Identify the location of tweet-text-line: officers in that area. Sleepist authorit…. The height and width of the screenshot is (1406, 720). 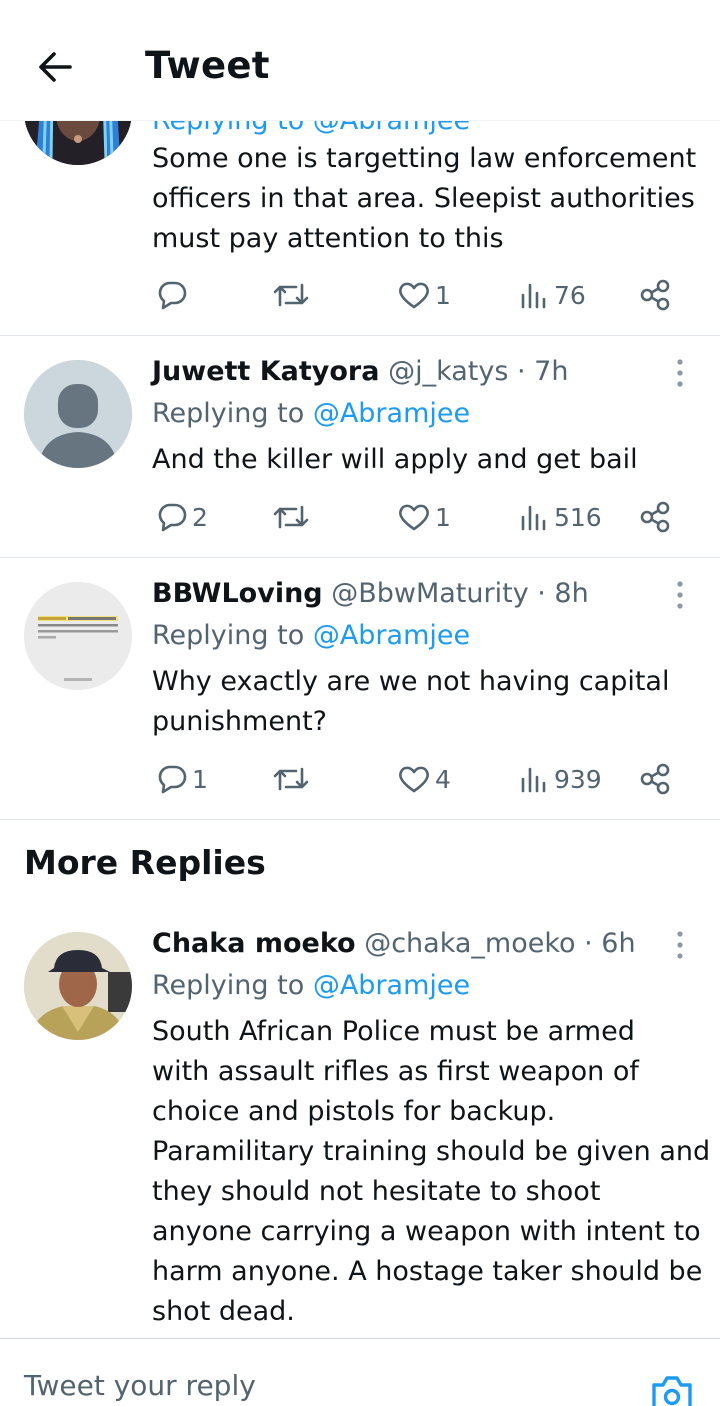
(423, 198).